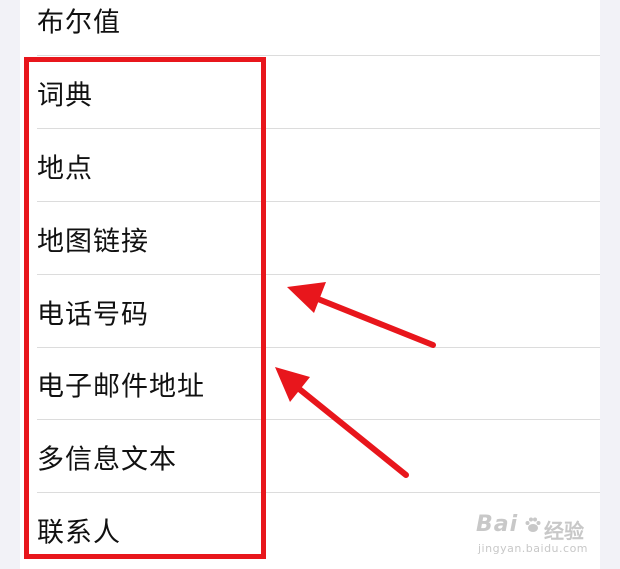 Image resolution: width=620 pixels, height=569 pixels. I want to click on paw-icon, so click(533, 524).